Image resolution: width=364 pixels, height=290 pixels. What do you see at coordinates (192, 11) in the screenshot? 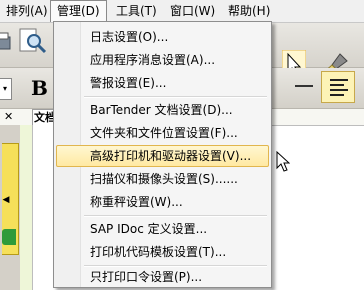
I see `menu-window: 窗口(W)` at bounding box center [192, 11].